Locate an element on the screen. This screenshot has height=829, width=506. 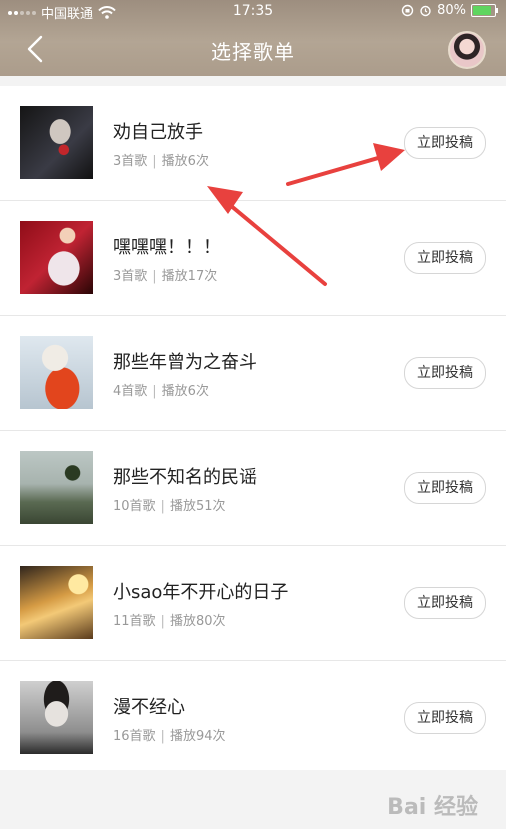
battery-icon is located at coordinates (484, 10).